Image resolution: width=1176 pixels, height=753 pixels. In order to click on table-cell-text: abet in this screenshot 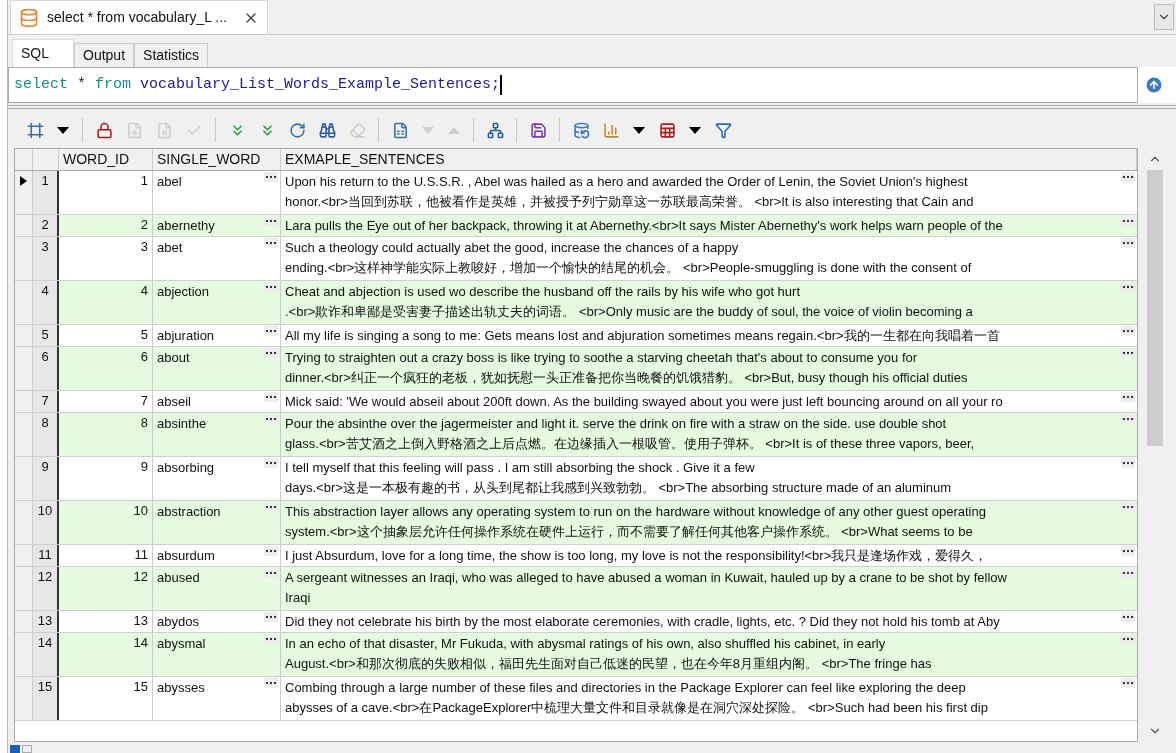, I will do `click(170, 248)`.